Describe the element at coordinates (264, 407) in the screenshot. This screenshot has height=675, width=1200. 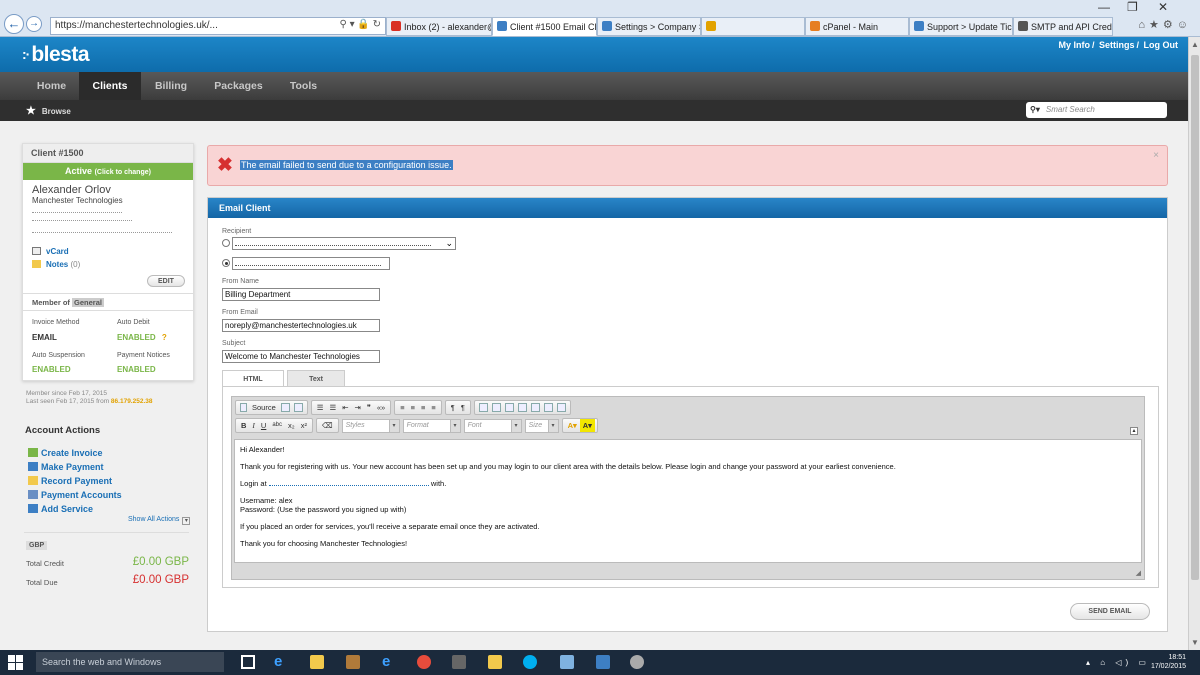
I see `source-button: Source` at that location.